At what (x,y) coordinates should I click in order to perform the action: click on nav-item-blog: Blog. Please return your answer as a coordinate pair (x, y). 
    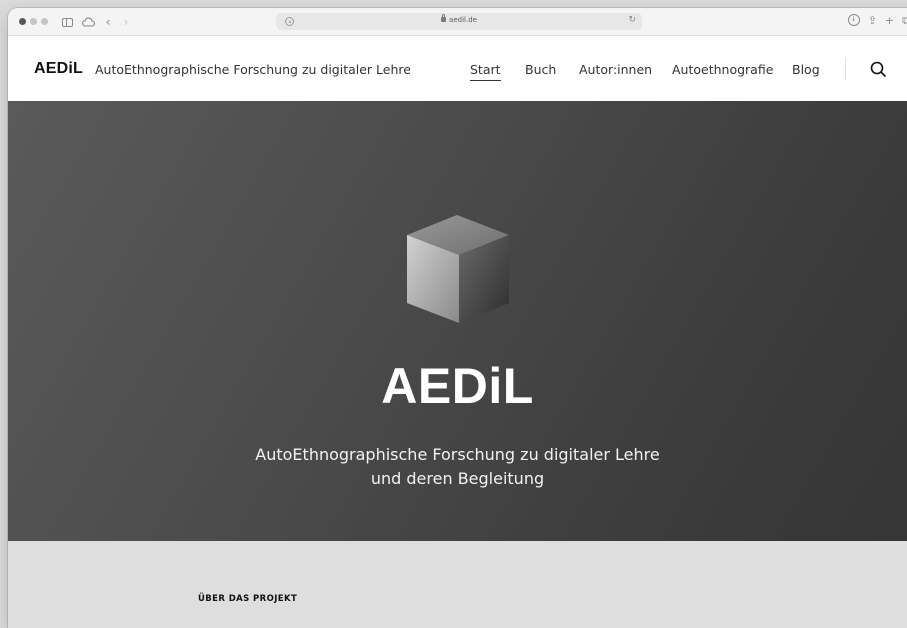
    Looking at the image, I should click on (806, 69).